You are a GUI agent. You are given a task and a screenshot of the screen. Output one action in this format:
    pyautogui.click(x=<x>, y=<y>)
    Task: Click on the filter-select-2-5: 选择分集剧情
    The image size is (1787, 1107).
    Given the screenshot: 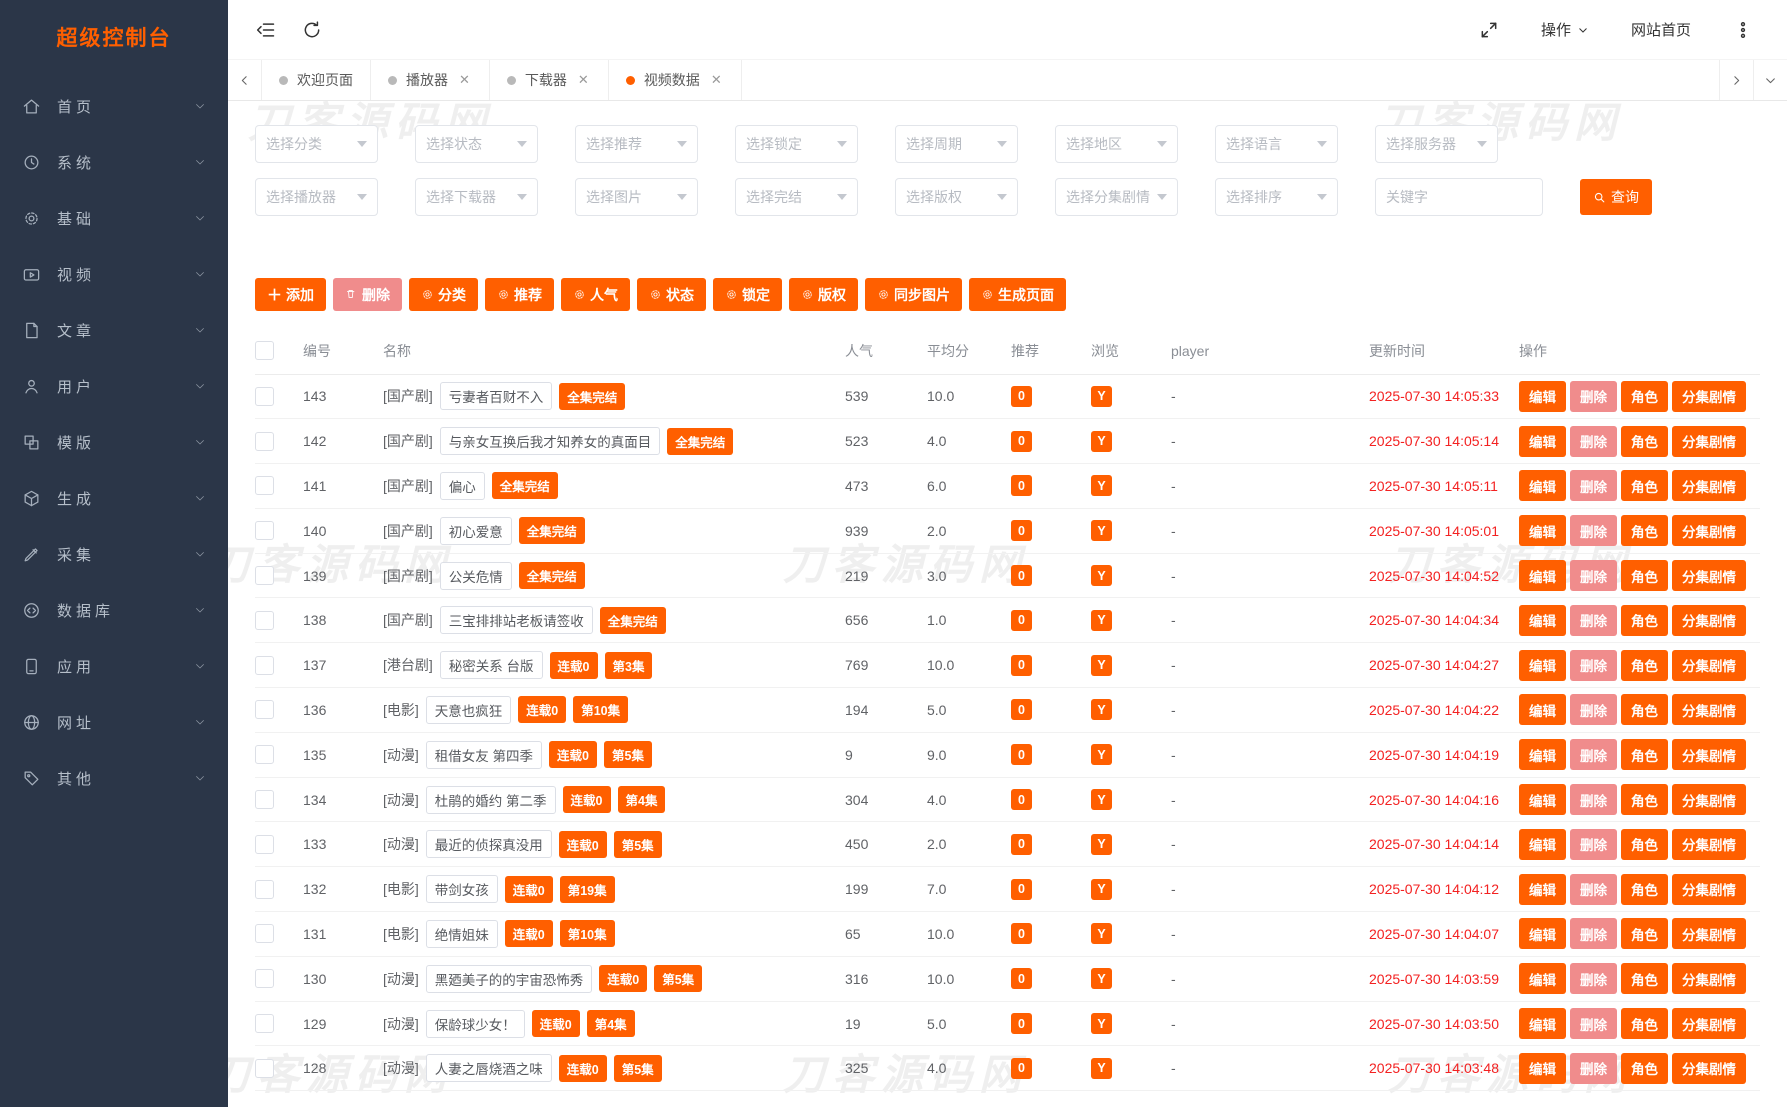 What is the action you would take?
    pyautogui.click(x=1116, y=197)
    